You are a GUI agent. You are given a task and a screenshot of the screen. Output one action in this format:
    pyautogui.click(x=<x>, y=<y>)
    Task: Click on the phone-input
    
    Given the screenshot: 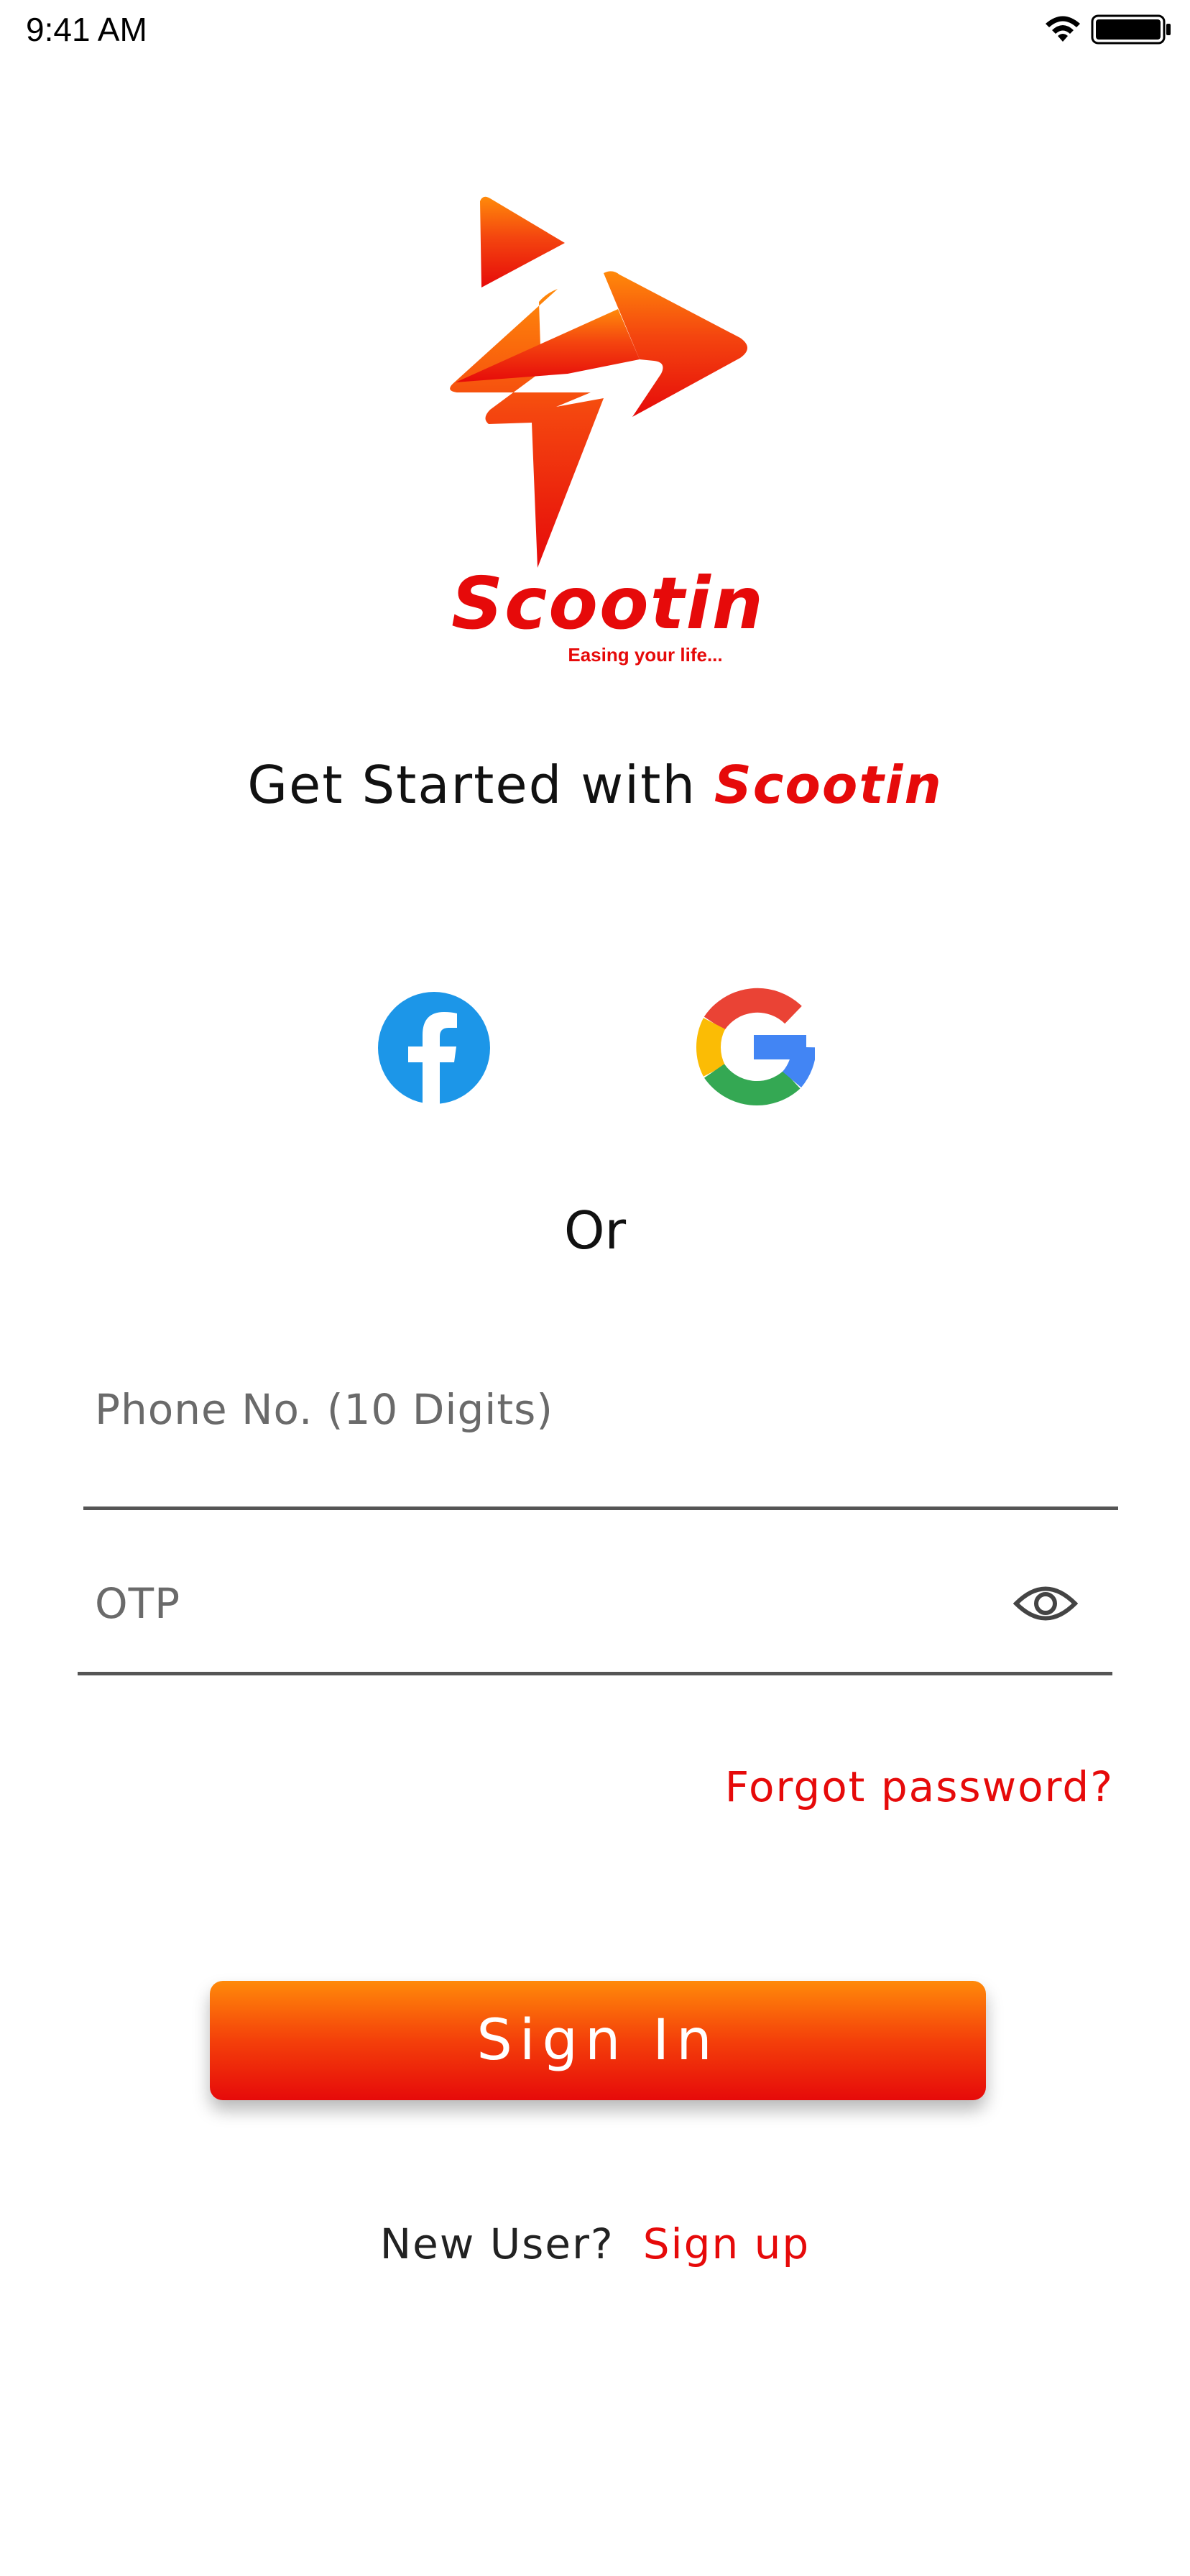 What is the action you would take?
    pyautogui.click(x=597, y=1409)
    